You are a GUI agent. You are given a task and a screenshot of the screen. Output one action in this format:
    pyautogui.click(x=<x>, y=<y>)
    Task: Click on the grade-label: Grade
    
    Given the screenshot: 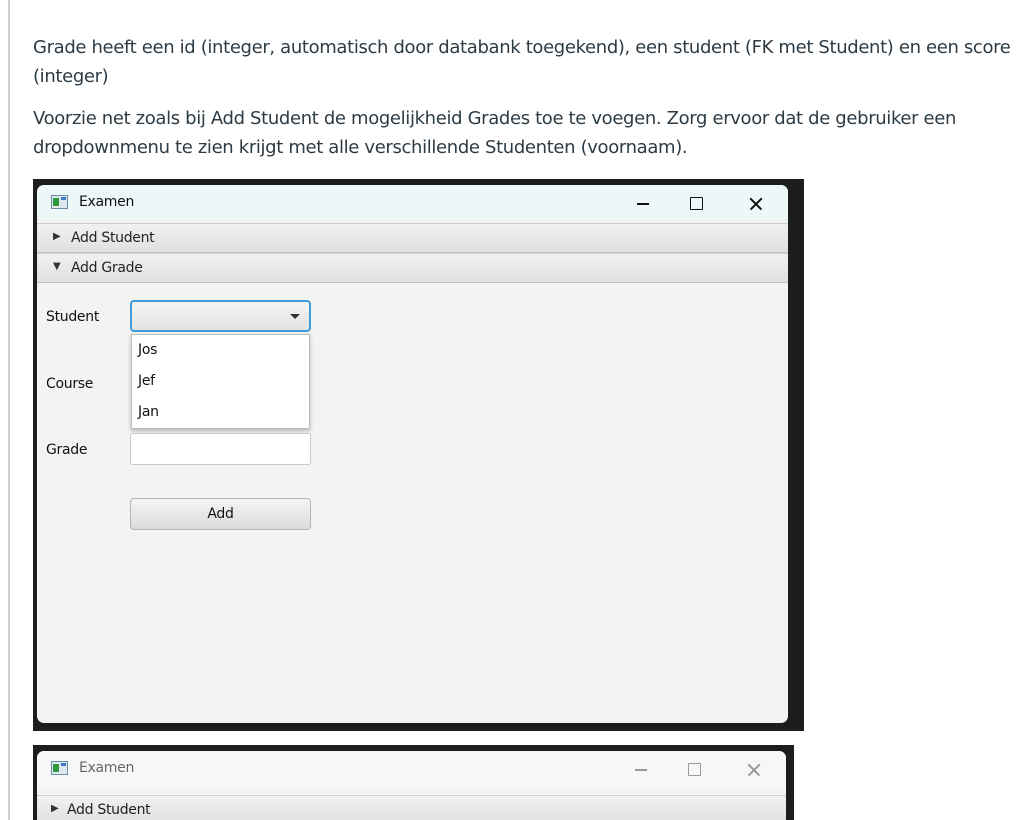 What is the action you would take?
    pyautogui.click(x=67, y=450)
    